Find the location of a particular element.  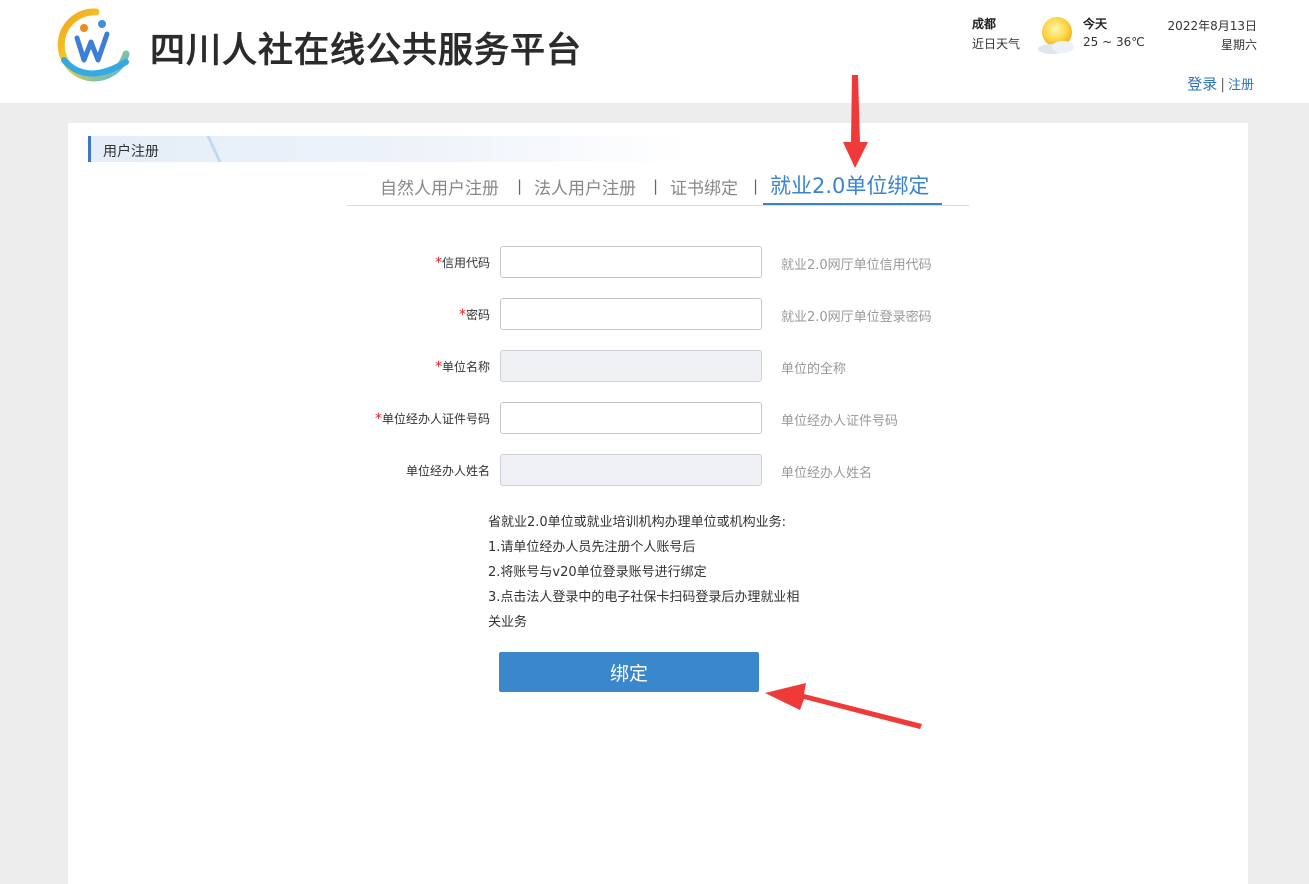

login-link: 登录 is located at coordinates (1202, 84).